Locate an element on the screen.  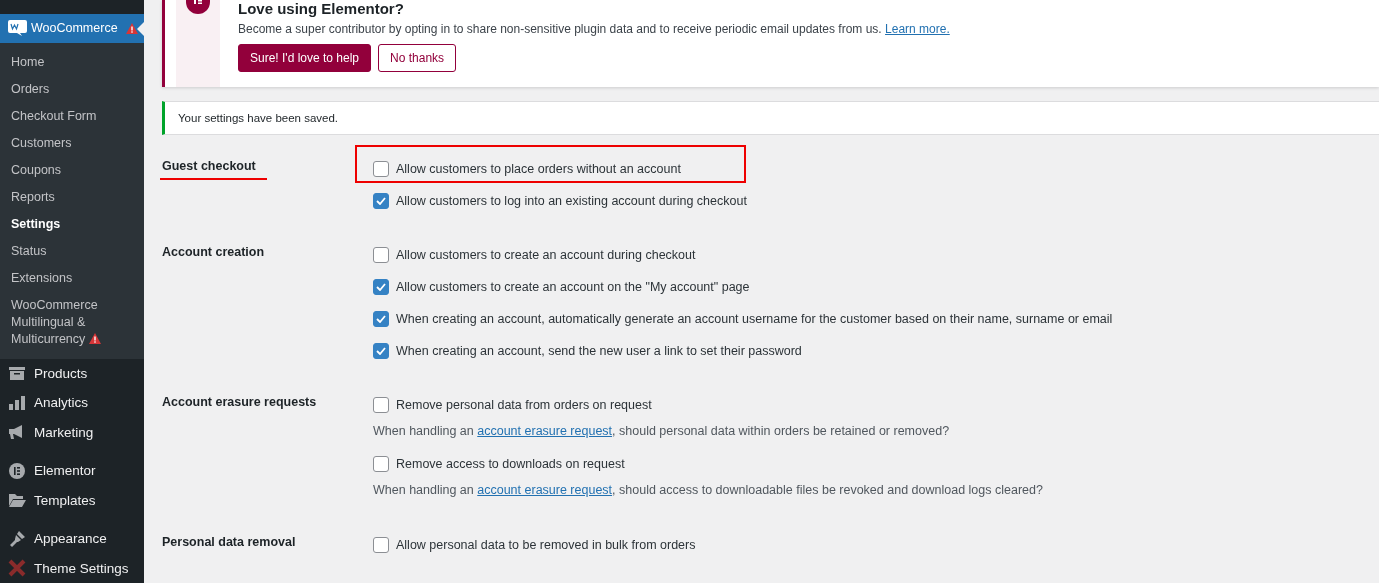
menu-item: Theme Settings is located at coordinates (72, 568).